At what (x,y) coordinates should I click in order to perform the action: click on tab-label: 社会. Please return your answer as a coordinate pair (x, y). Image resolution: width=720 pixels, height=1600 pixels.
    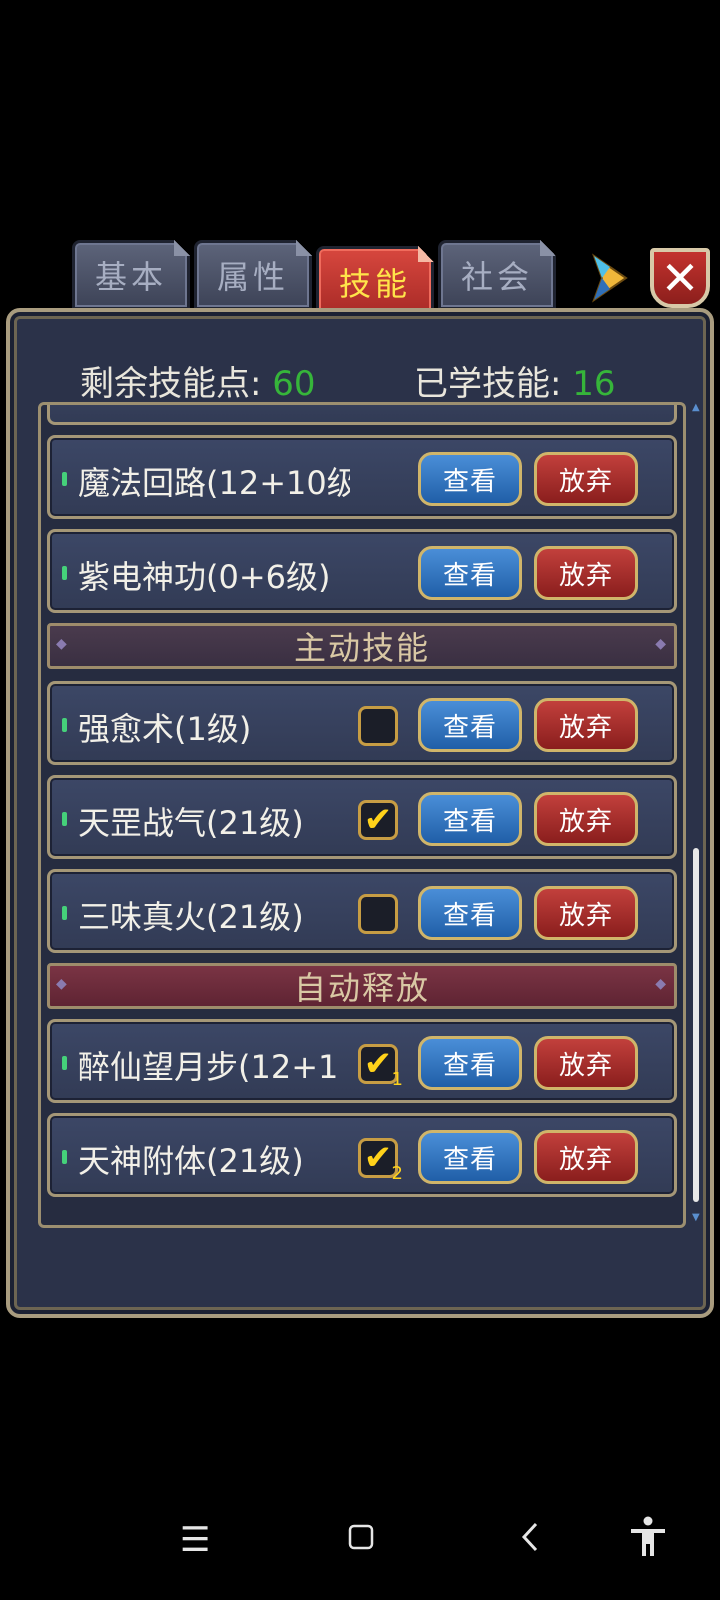
    Looking at the image, I should click on (496, 277).